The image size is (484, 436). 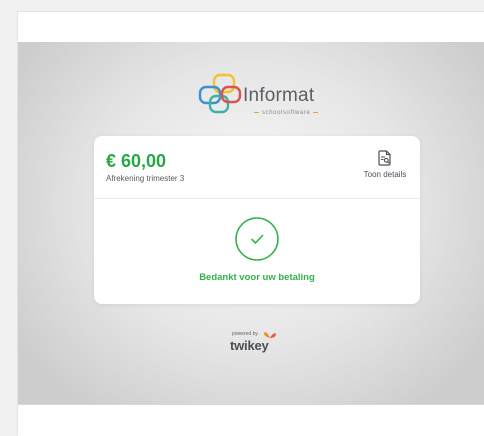 I want to click on brand-tagline: schoolsoftware, so click(x=286, y=113).